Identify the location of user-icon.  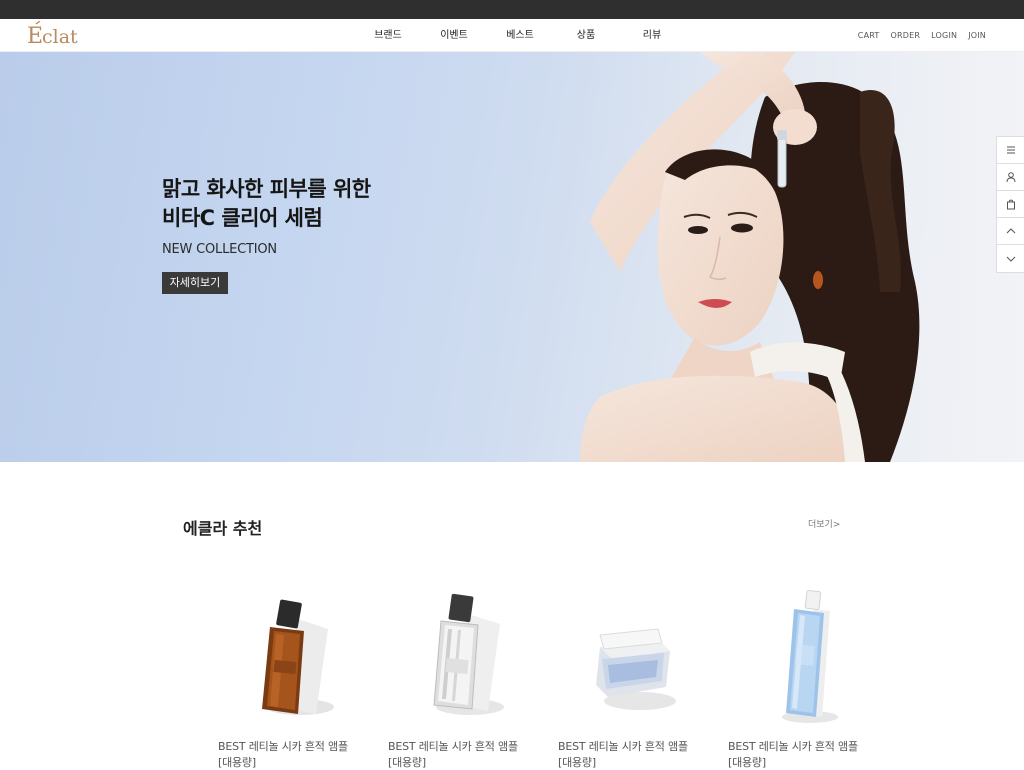
(1010, 177).